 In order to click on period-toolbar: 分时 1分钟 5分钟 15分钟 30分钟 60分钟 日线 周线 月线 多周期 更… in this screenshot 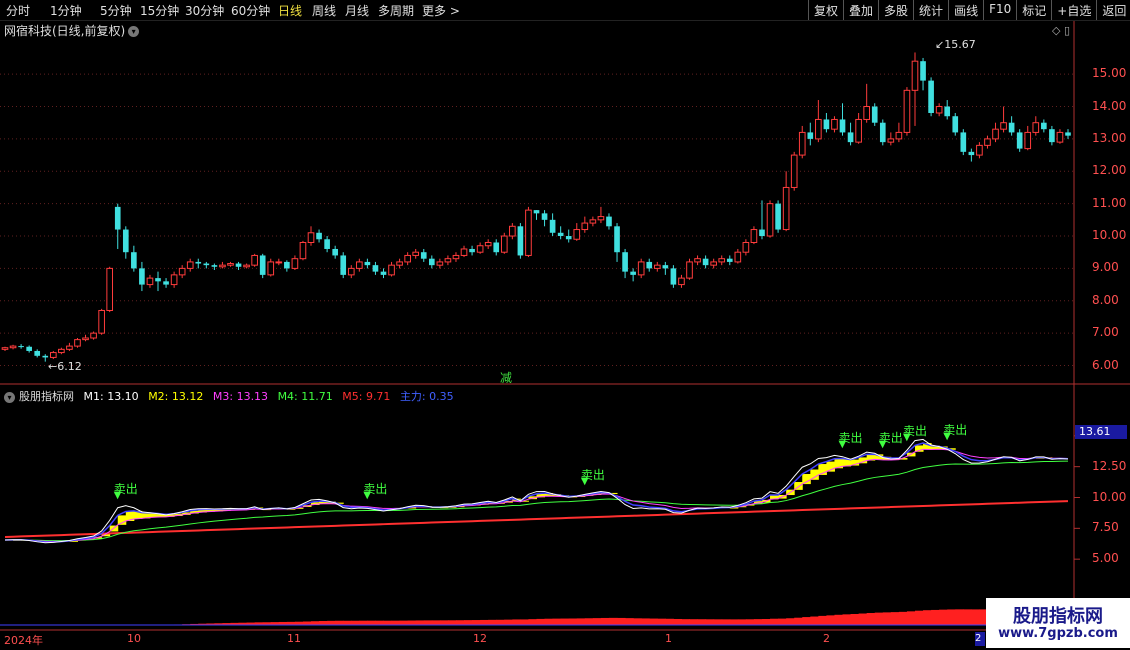, I will do `click(565, 10)`.